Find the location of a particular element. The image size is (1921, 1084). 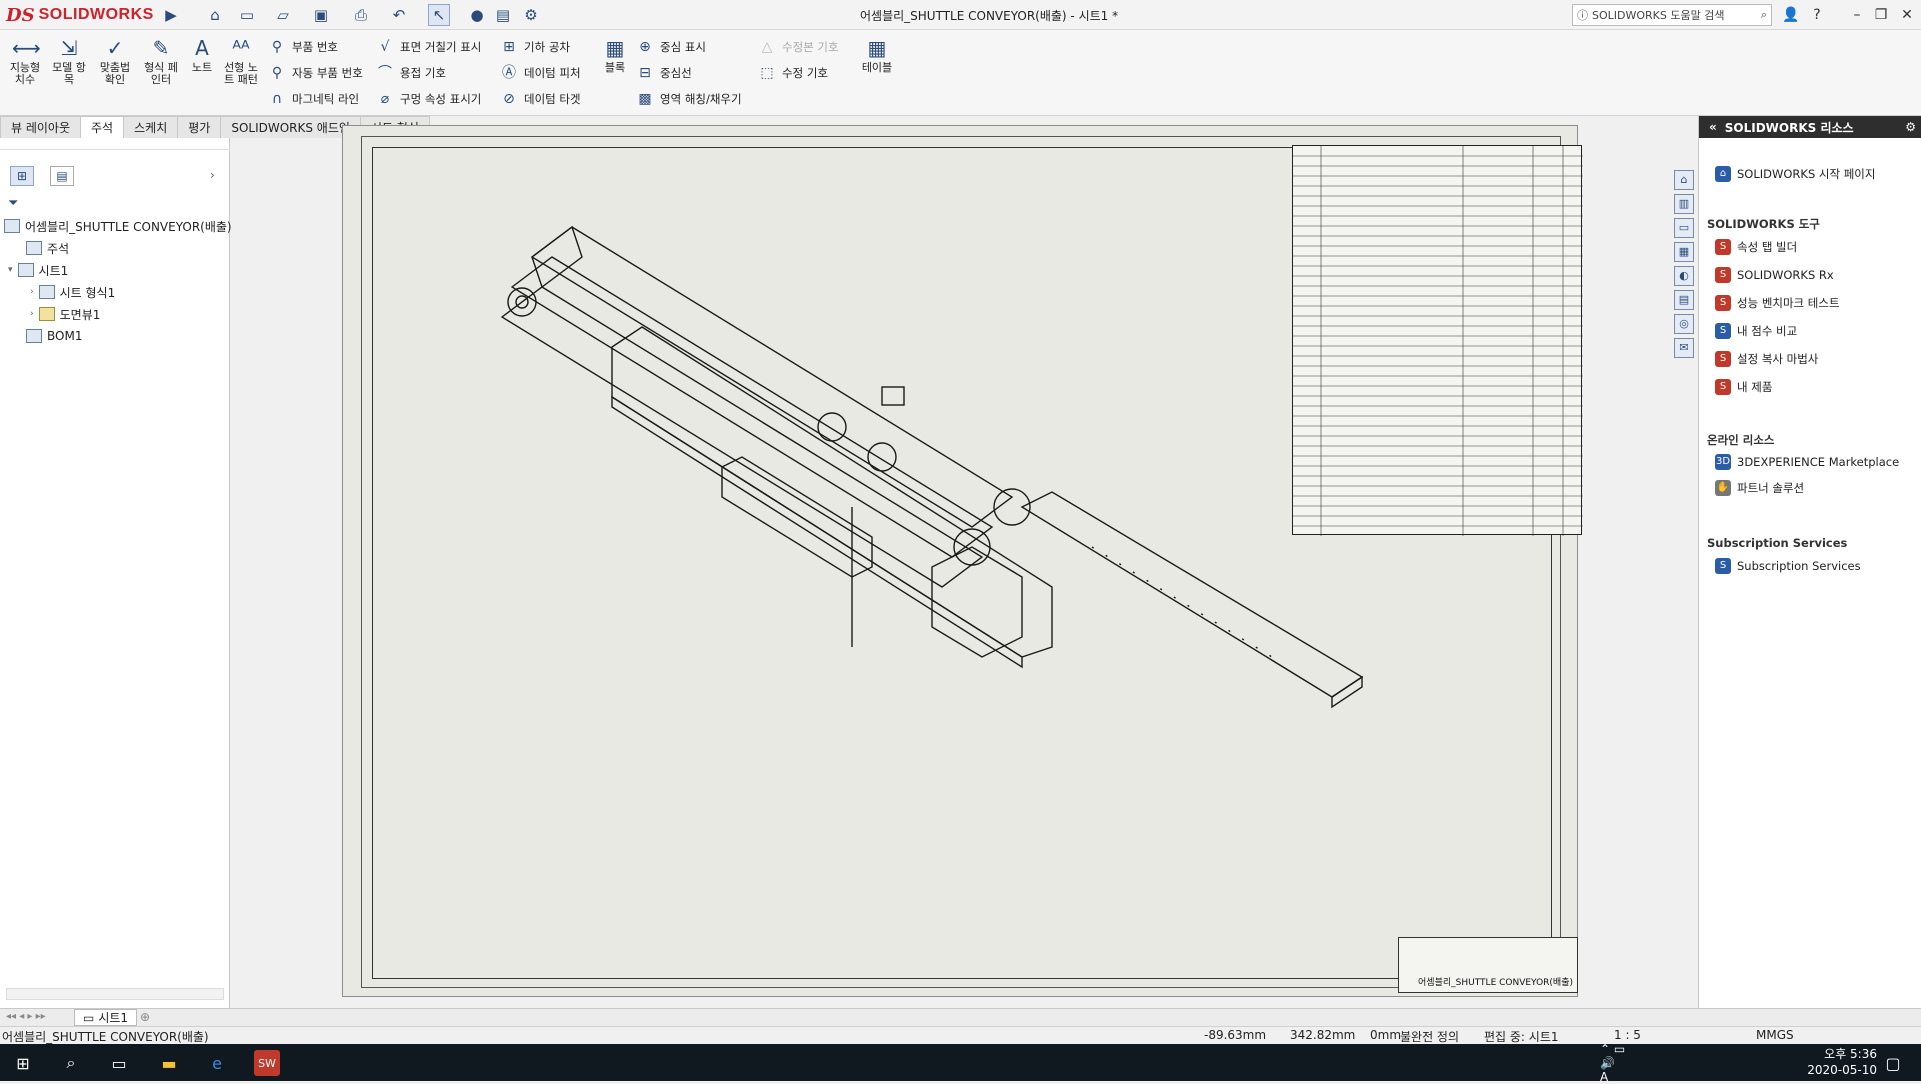

file-properties-icon: ▤ is located at coordinates (503, 15).